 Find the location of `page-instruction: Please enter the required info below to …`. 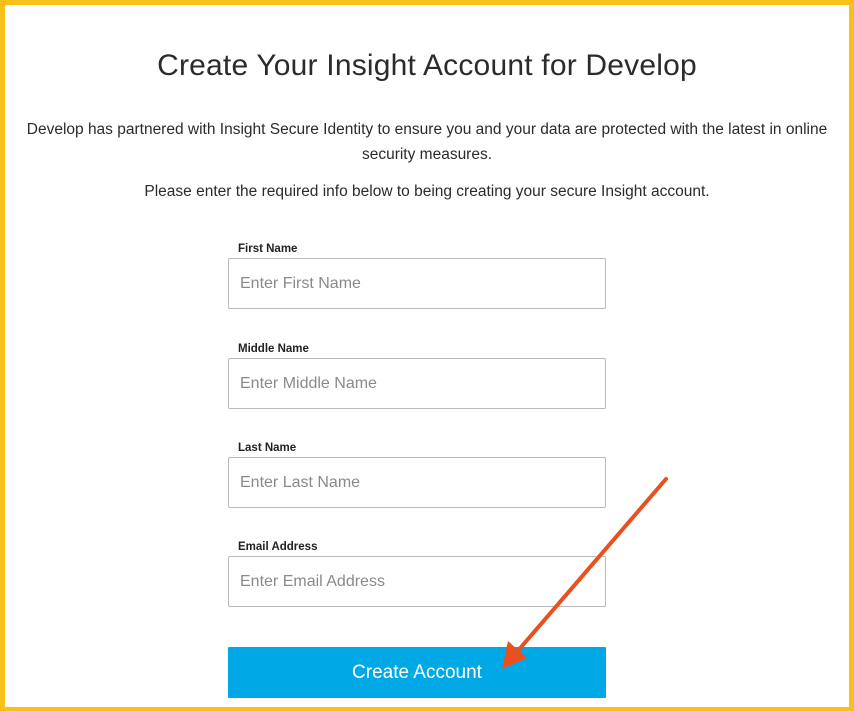

page-instruction: Please enter the required info below to … is located at coordinates (427, 191).